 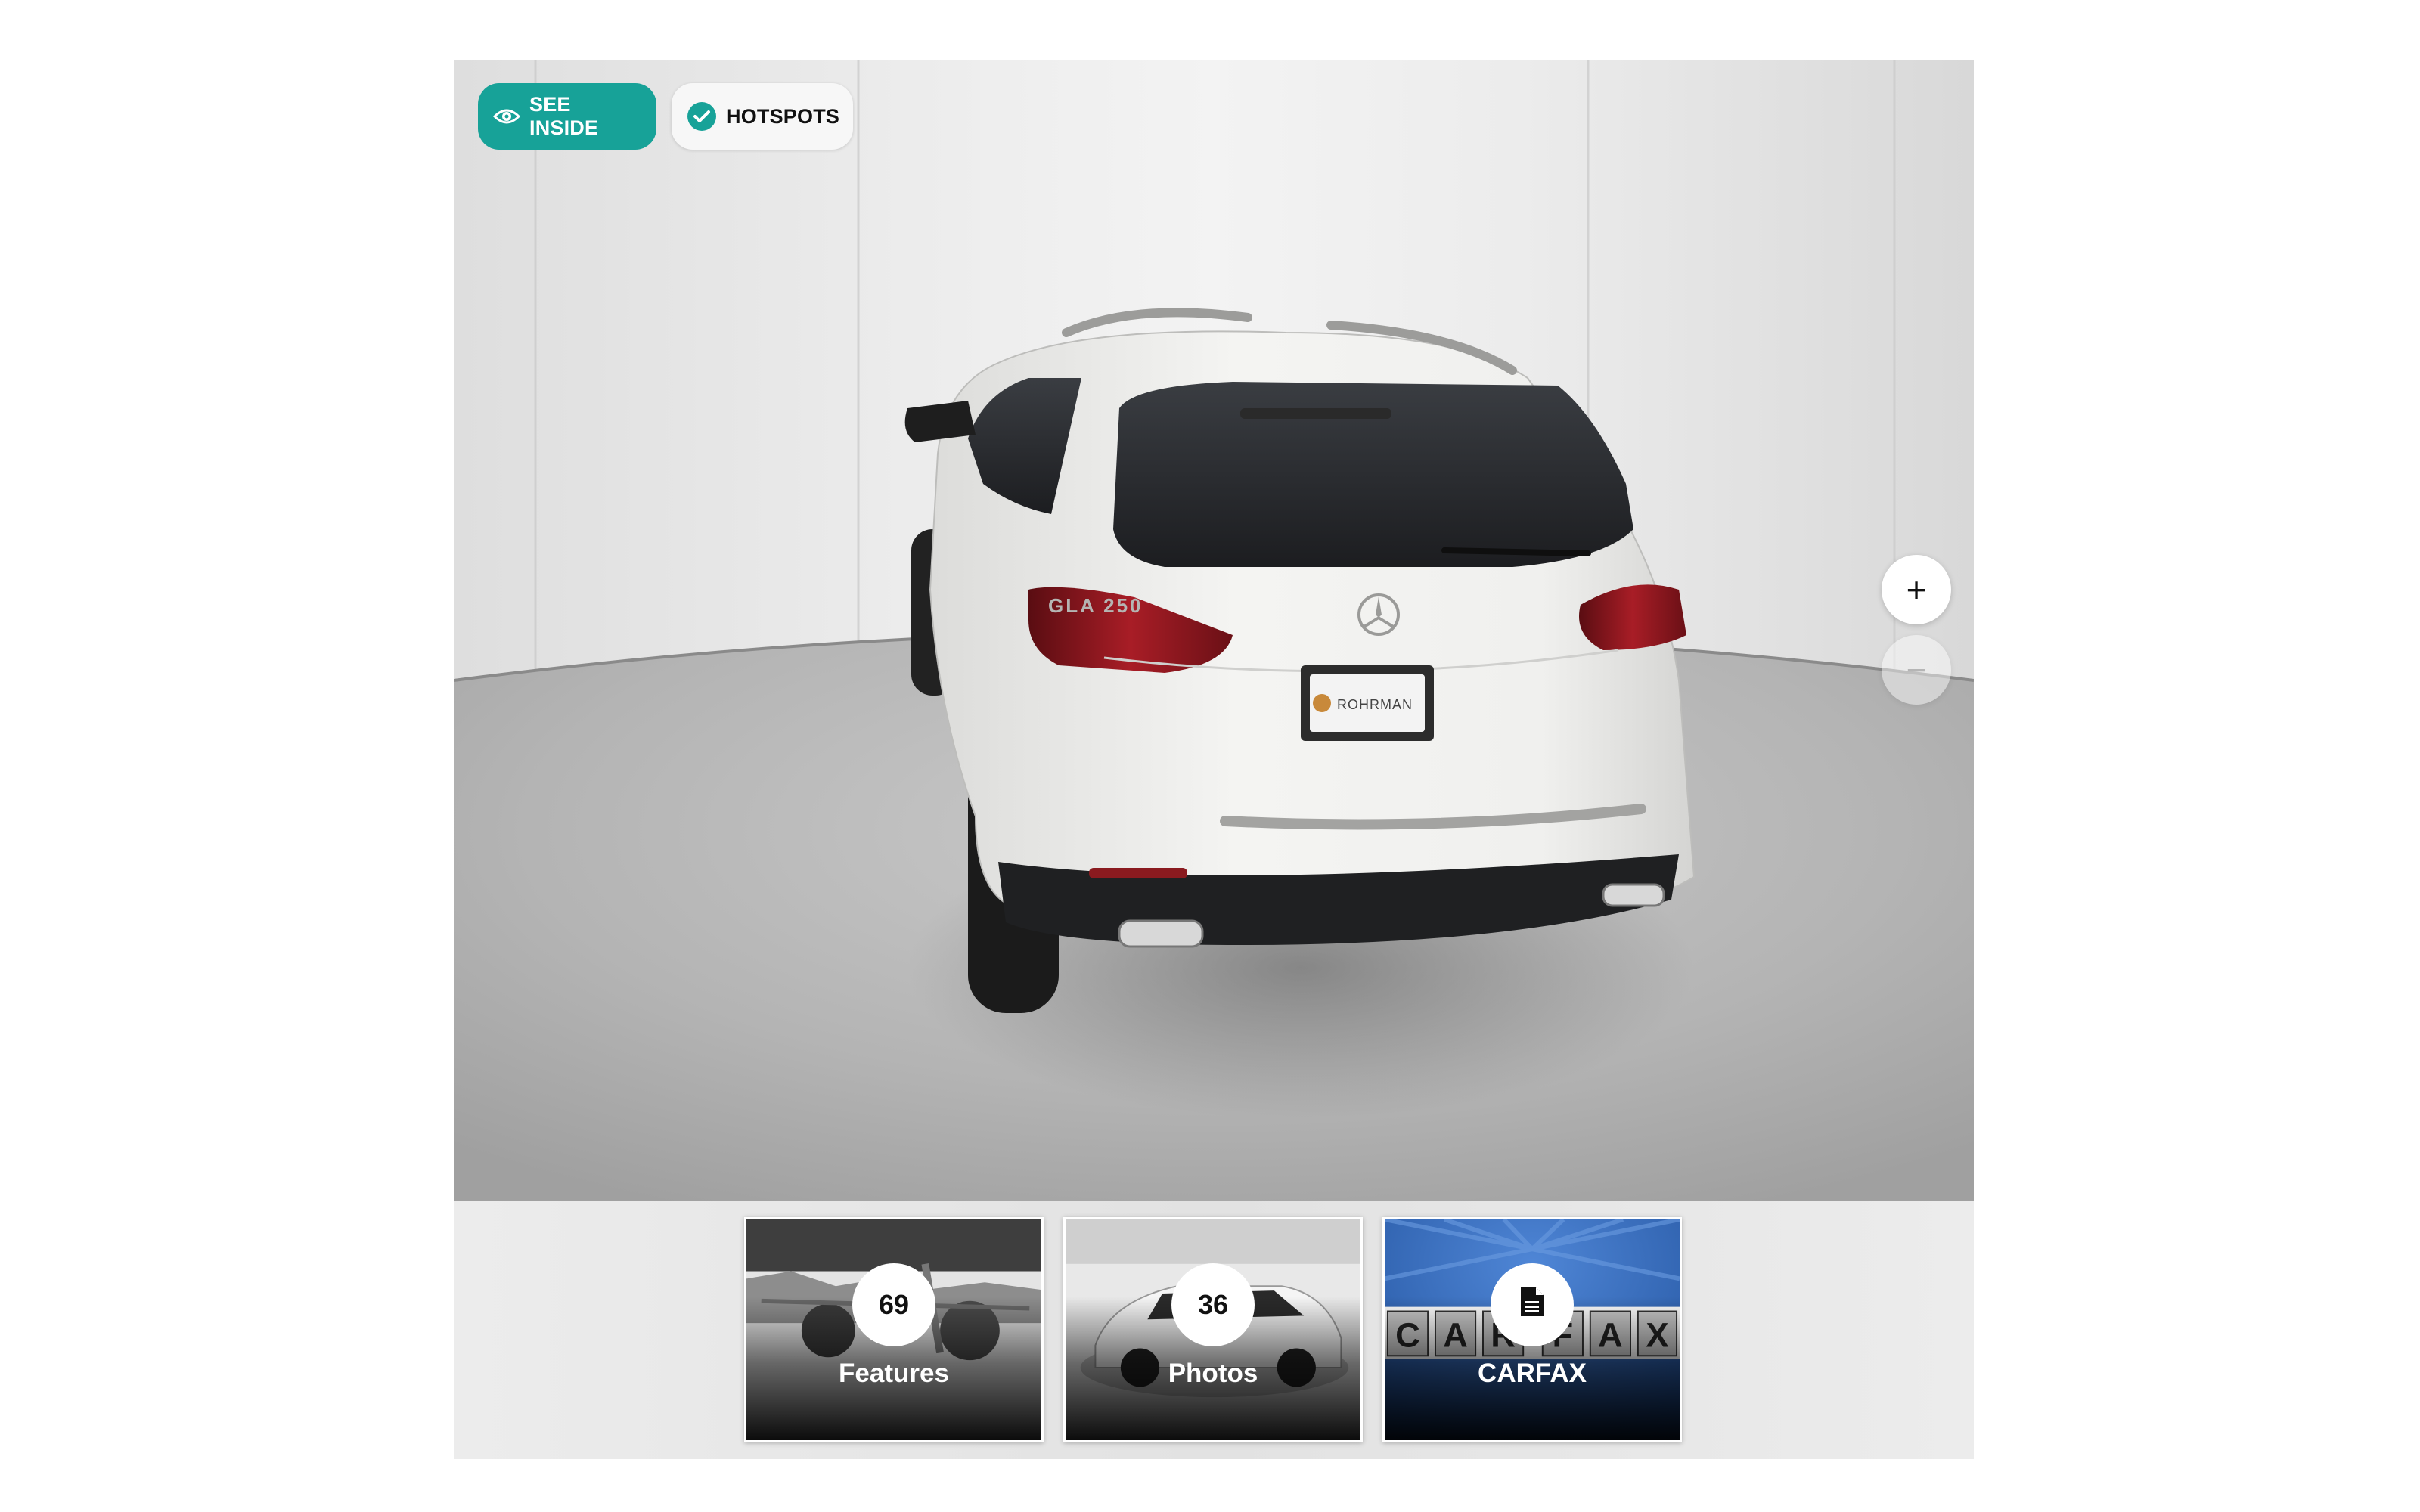 I want to click on zoom-out-button: −, so click(x=1916, y=670).